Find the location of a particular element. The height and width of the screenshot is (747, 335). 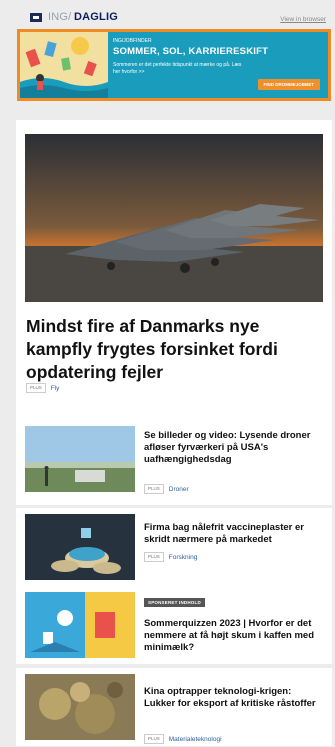

article-meta: PLUS Forskning is located at coordinates (170, 557).